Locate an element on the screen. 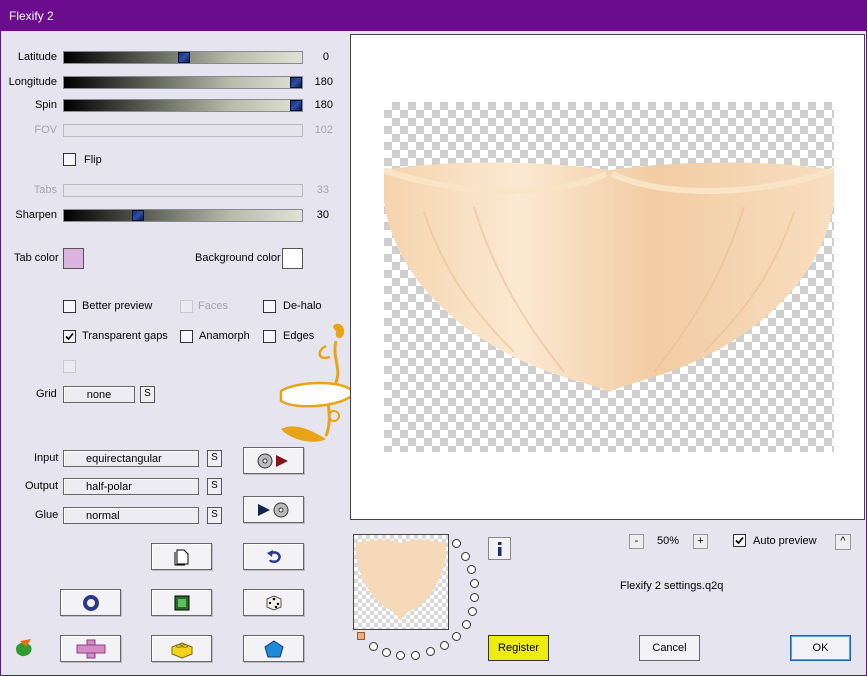  chip-icon is located at coordinates (181, 602).